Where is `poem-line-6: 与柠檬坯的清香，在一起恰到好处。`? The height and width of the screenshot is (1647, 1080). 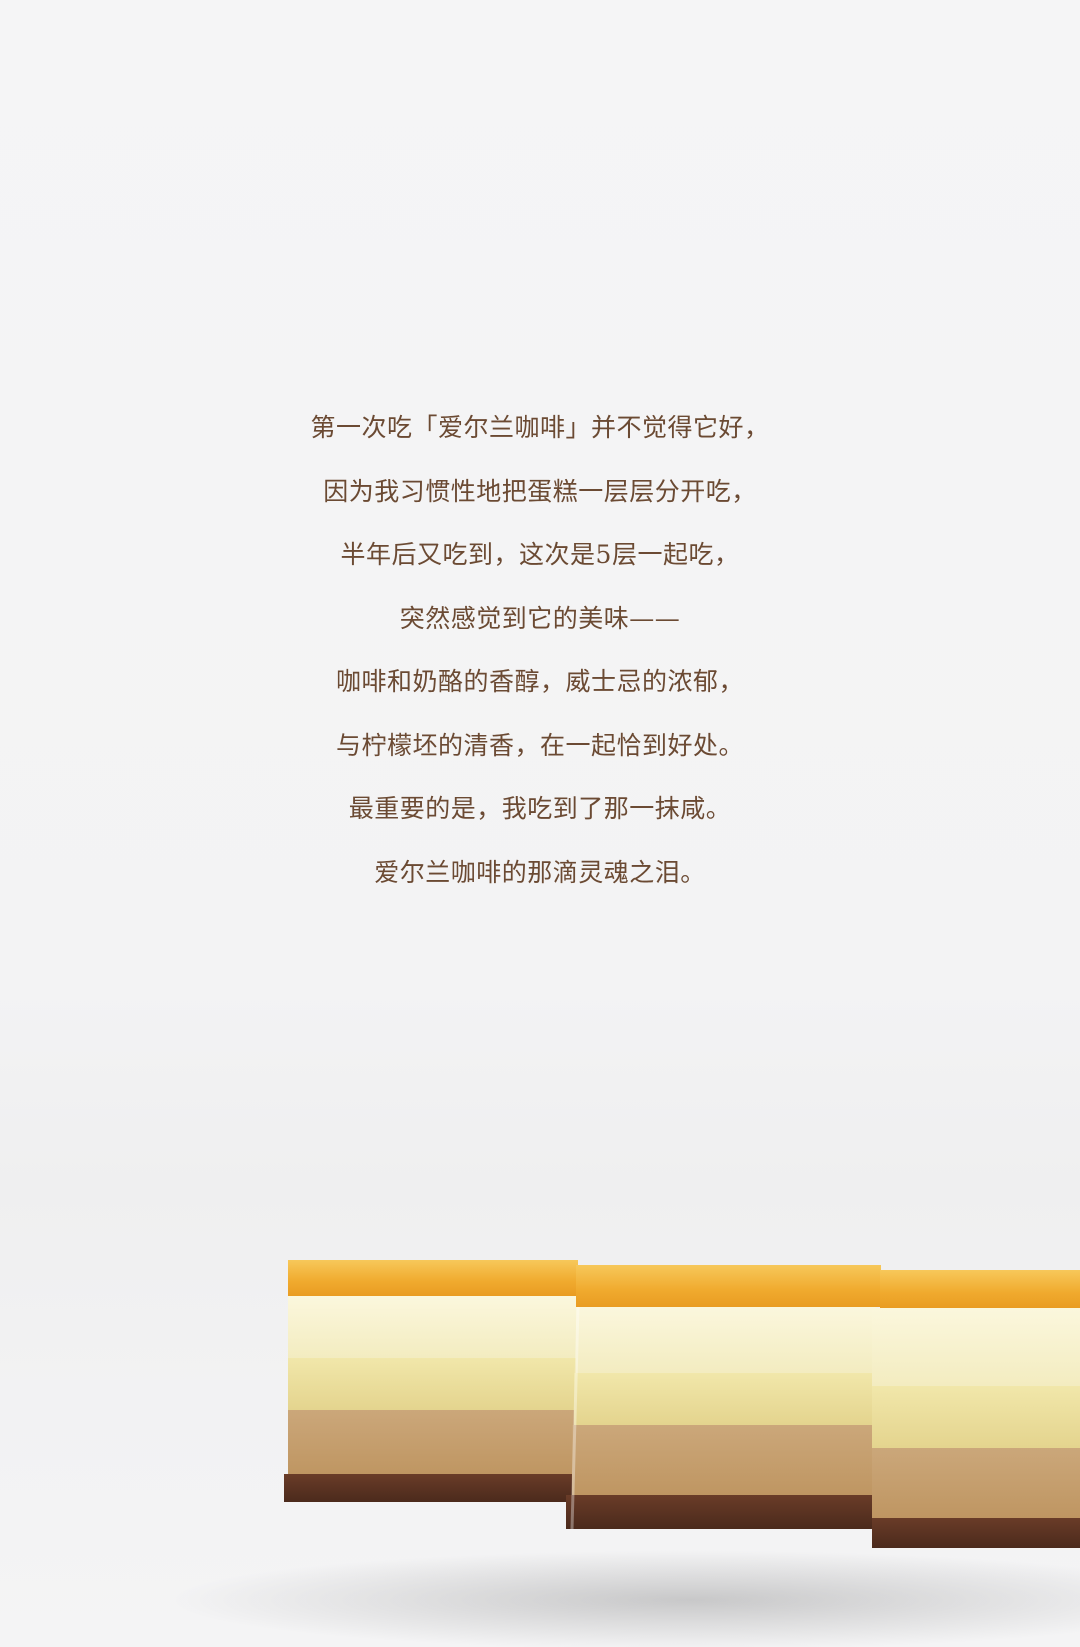
poem-line-6: 与柠檬坯的清香，在一起恰到好处。 is located at coordinates (539, 745).